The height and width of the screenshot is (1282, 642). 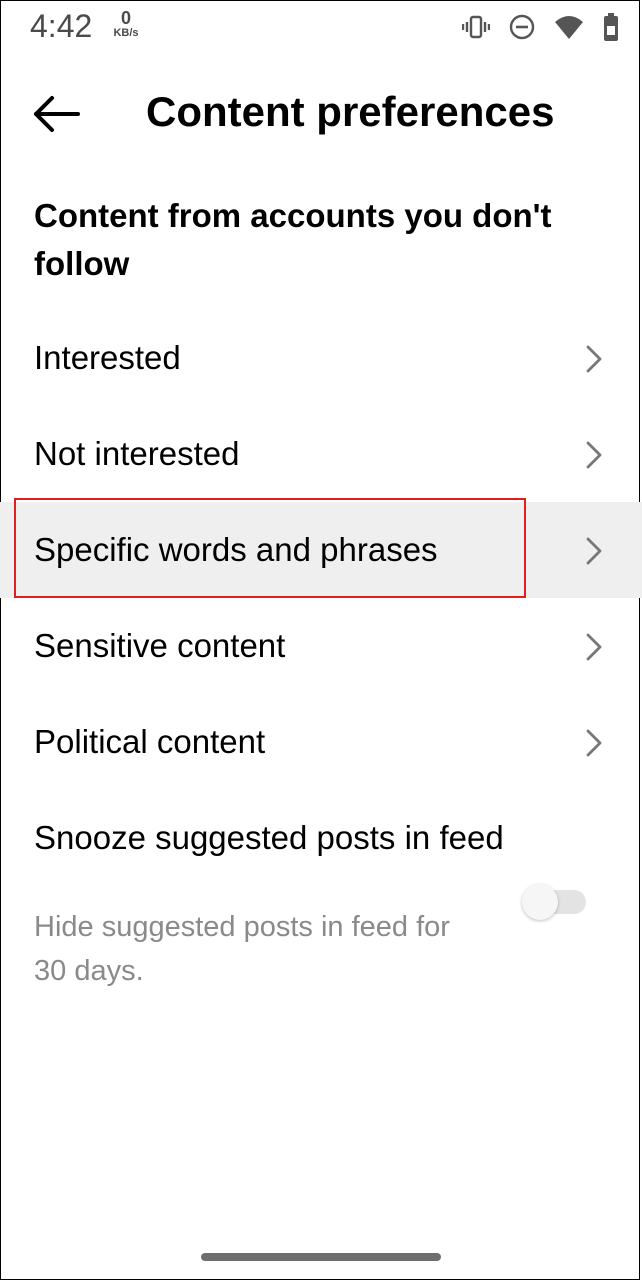 What do you see at coordinates (476, 27) in the screenshot?
I see `vibrate-icon` at bounding box center [476, 27].